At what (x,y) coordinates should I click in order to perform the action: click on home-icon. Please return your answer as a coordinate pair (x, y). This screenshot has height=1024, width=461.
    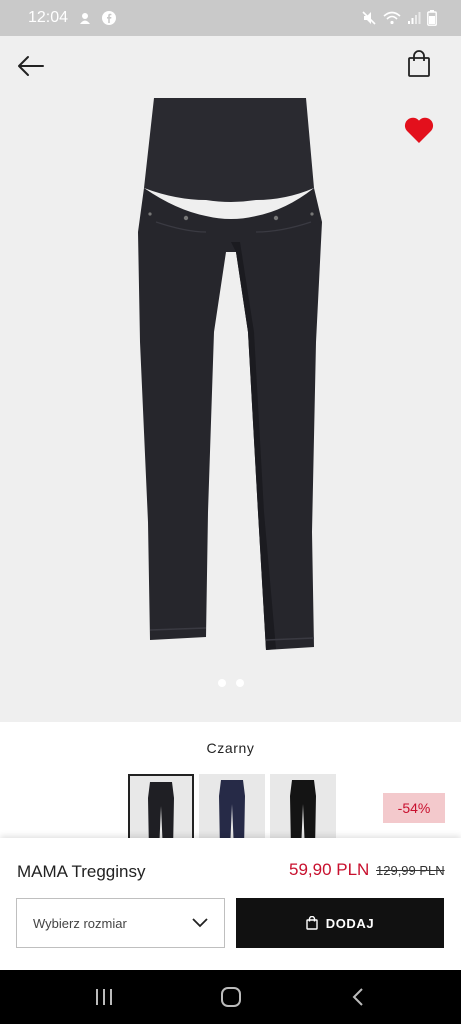
    Looking at the image, I should click on (230, 997).